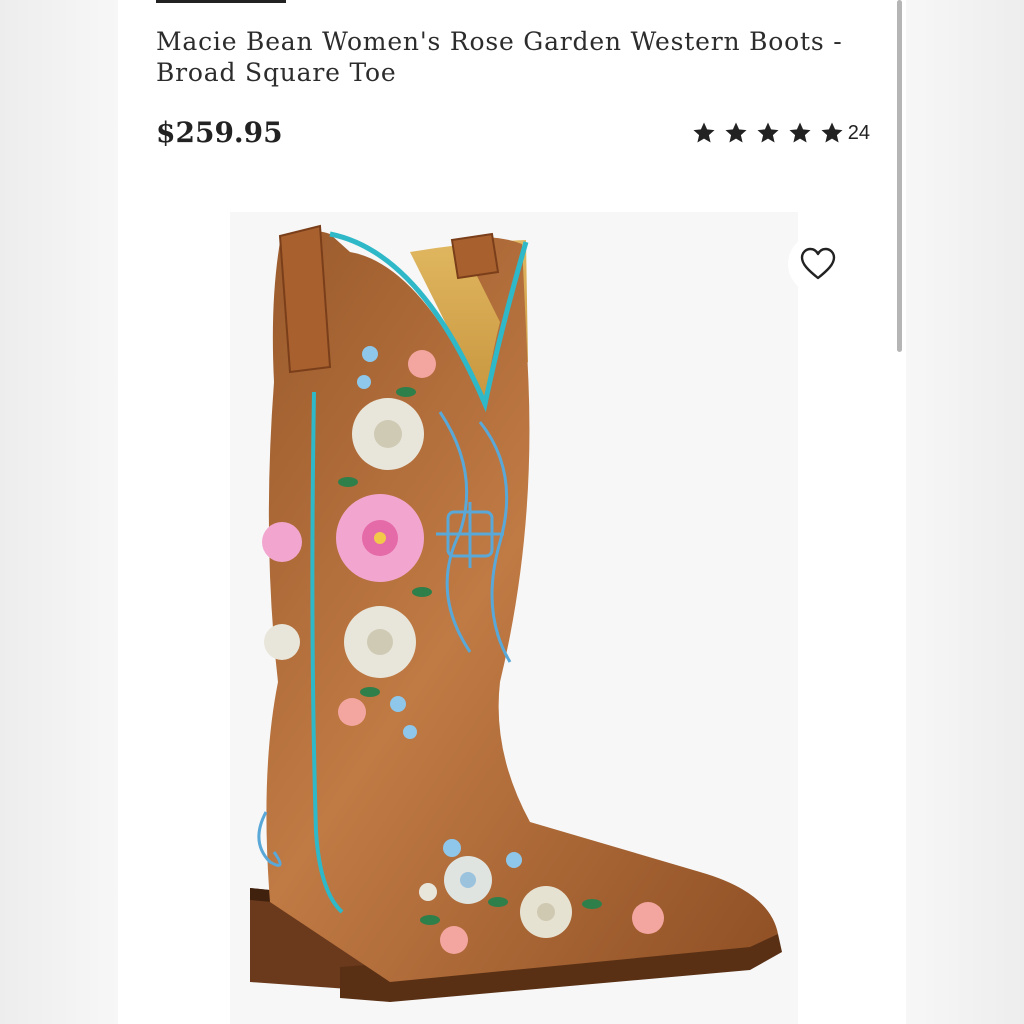  I want to click on review-count: 24, so click(859, 133).